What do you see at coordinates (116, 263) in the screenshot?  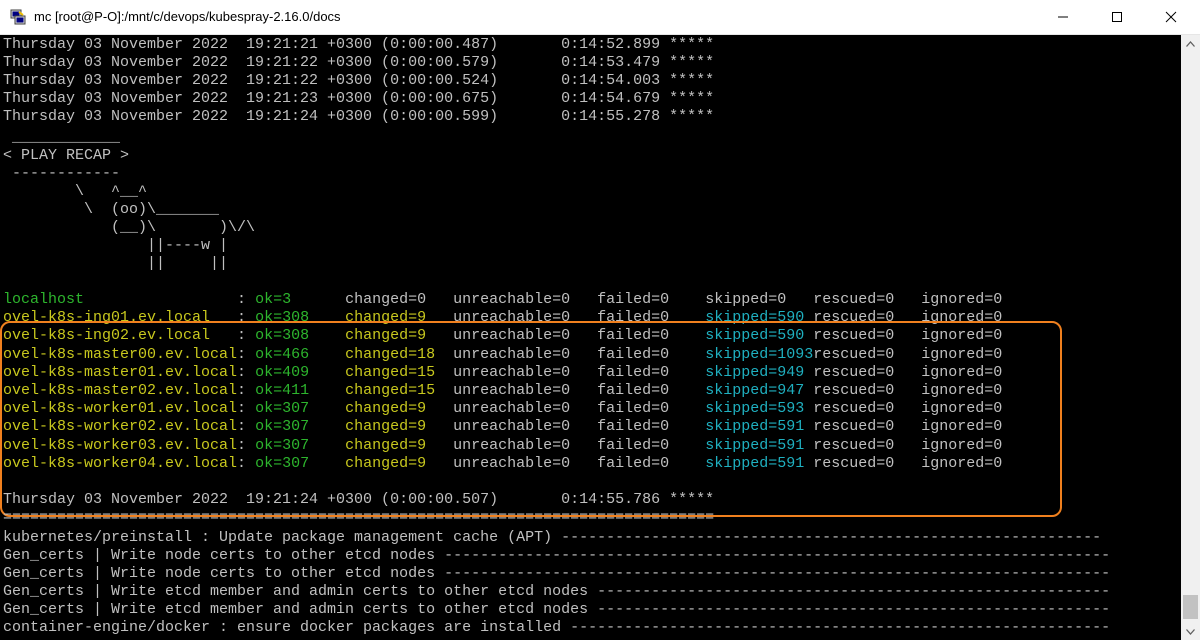 I see `cowsay-line: || ||` at bounding box center [116, 263].